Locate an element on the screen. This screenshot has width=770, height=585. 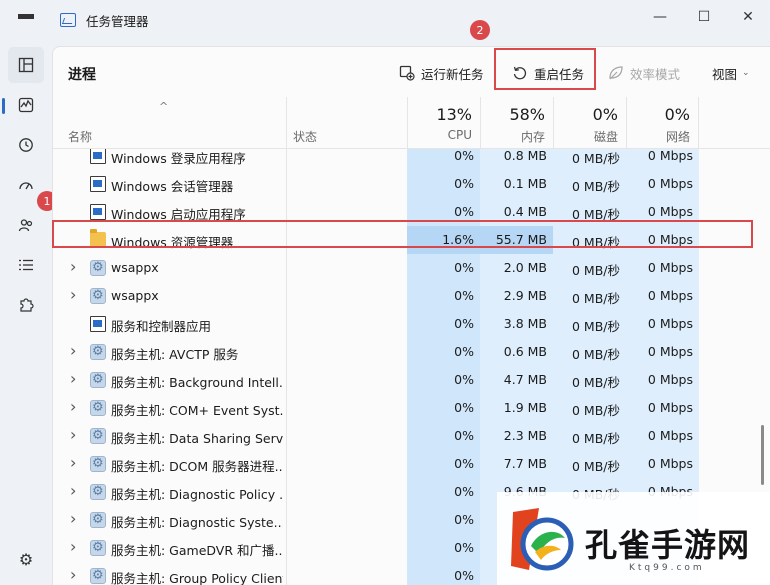
watermark-subtext: Ktq99.com is located at coordinates (667, 568).